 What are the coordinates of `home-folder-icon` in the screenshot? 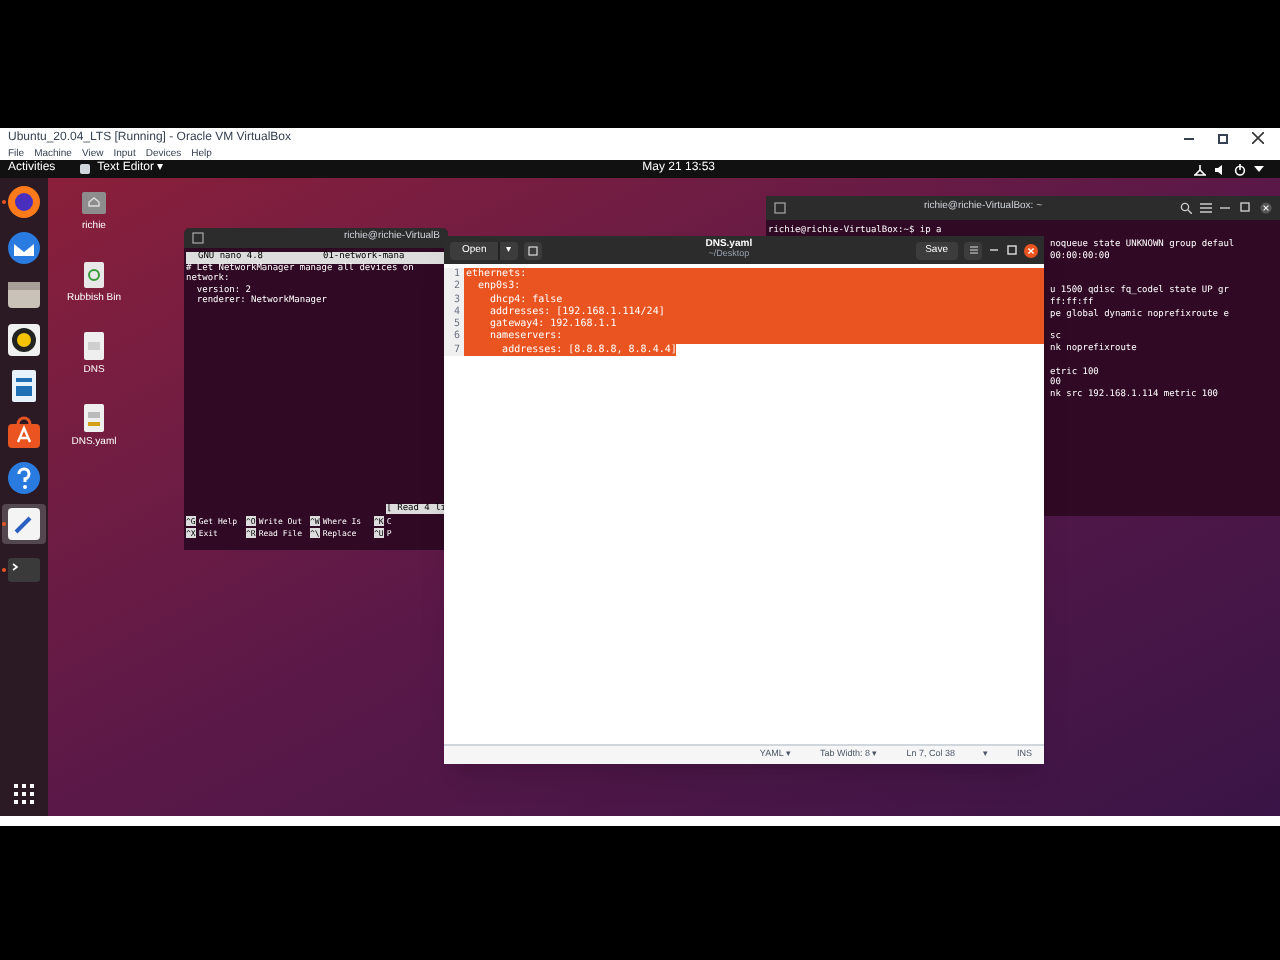 It's located at (94, 202).